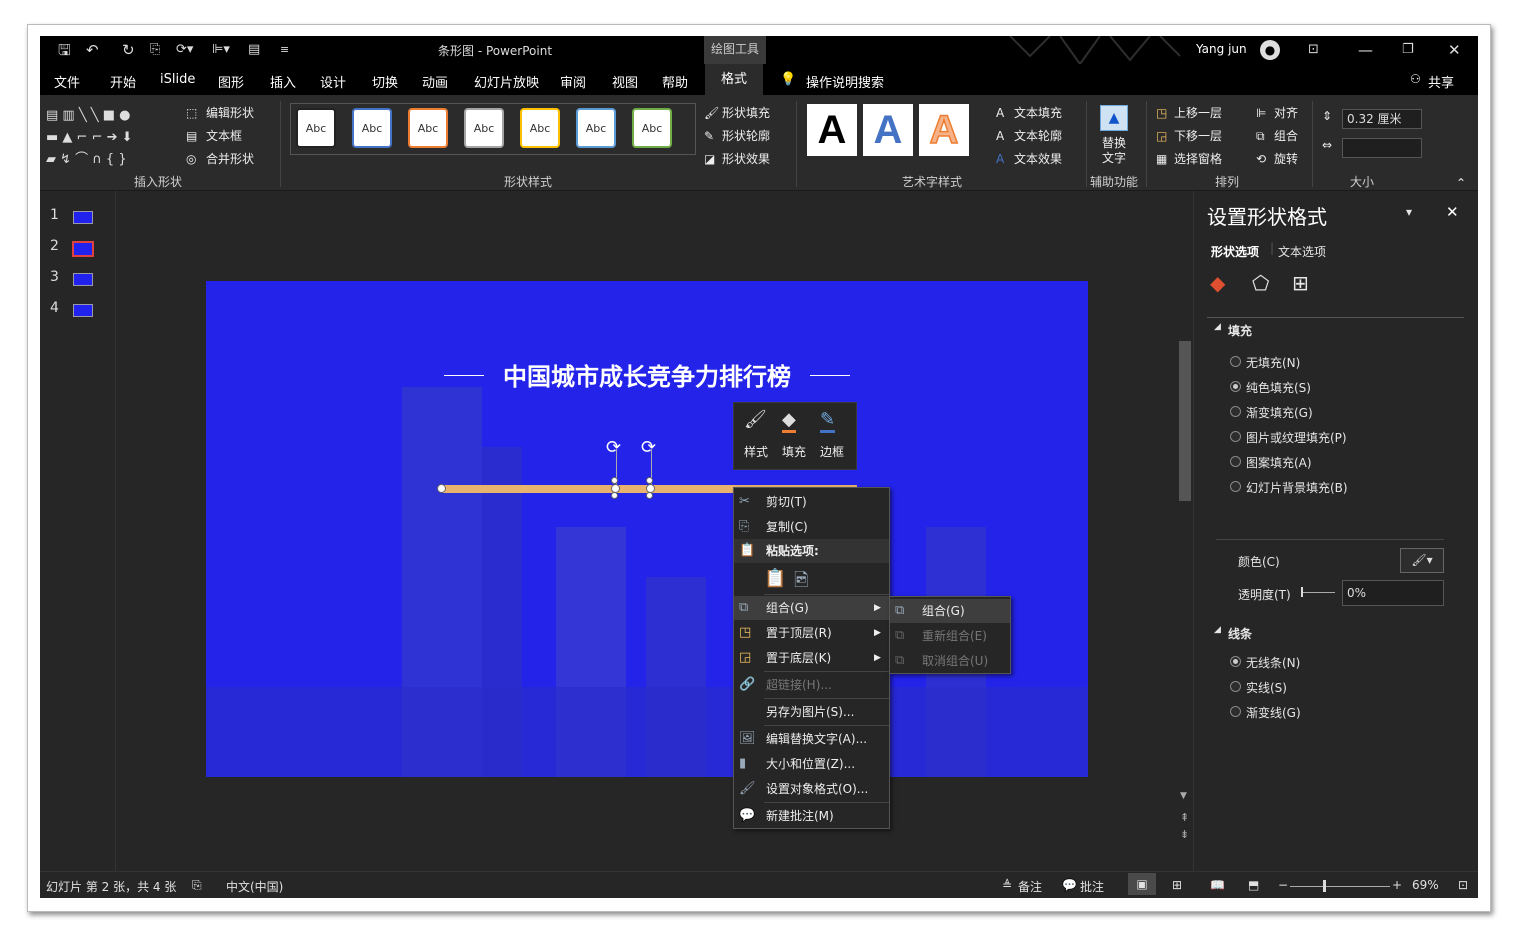 This screenshot has height=936, width=1517. Describe the element at coordinates (789, 421) in the screenshot. I see `fill-icon: ◆` at that location.